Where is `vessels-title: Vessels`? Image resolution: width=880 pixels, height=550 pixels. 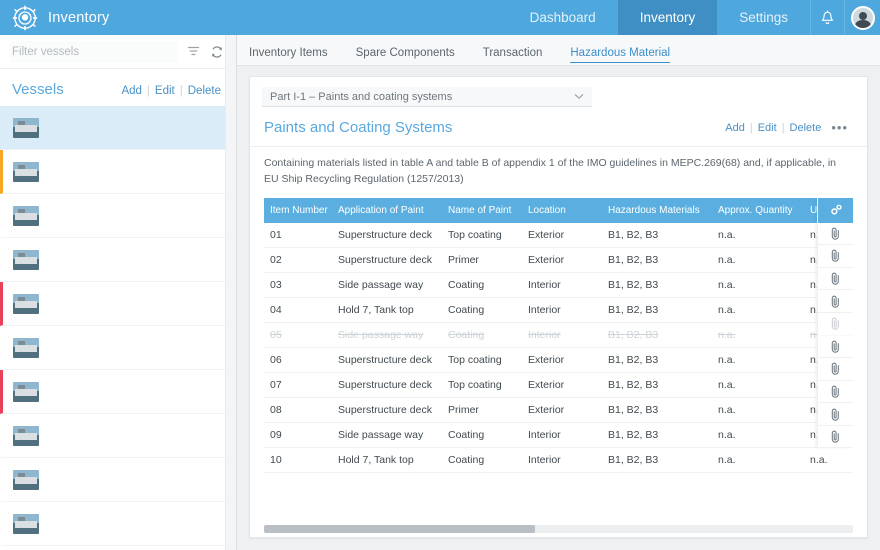 vessels-title: Vessels is located at coordinates (38, 89).